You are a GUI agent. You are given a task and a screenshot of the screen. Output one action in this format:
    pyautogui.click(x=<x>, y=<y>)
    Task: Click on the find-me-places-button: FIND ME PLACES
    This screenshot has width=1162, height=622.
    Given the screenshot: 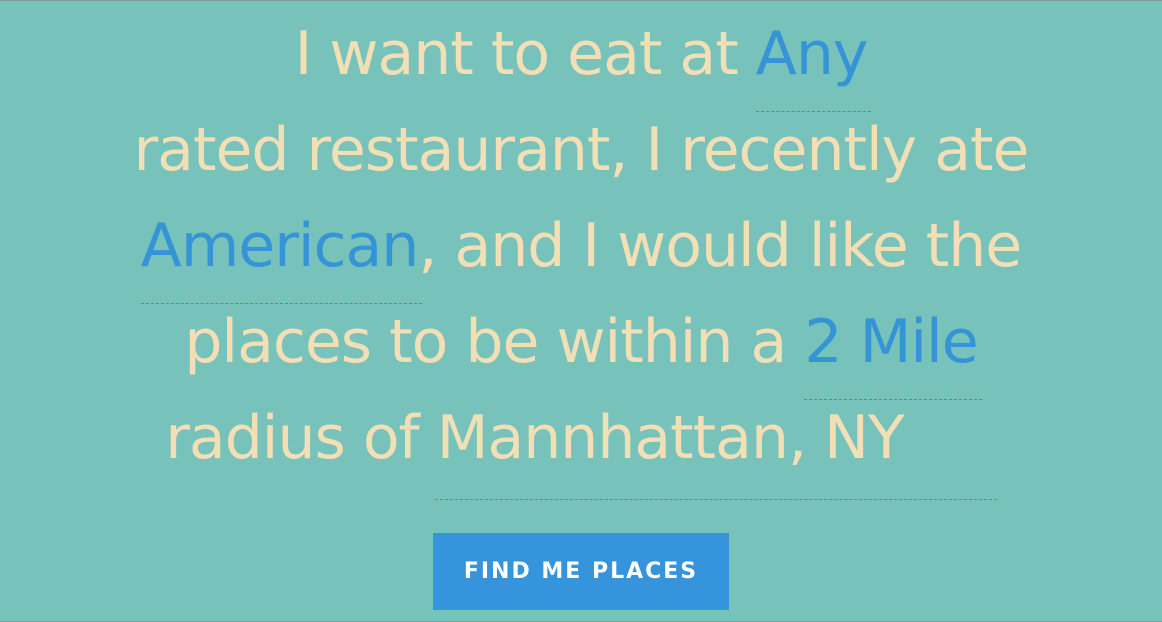 What is the action you would take?
    pyautogui.click(x=581, y=571)
    